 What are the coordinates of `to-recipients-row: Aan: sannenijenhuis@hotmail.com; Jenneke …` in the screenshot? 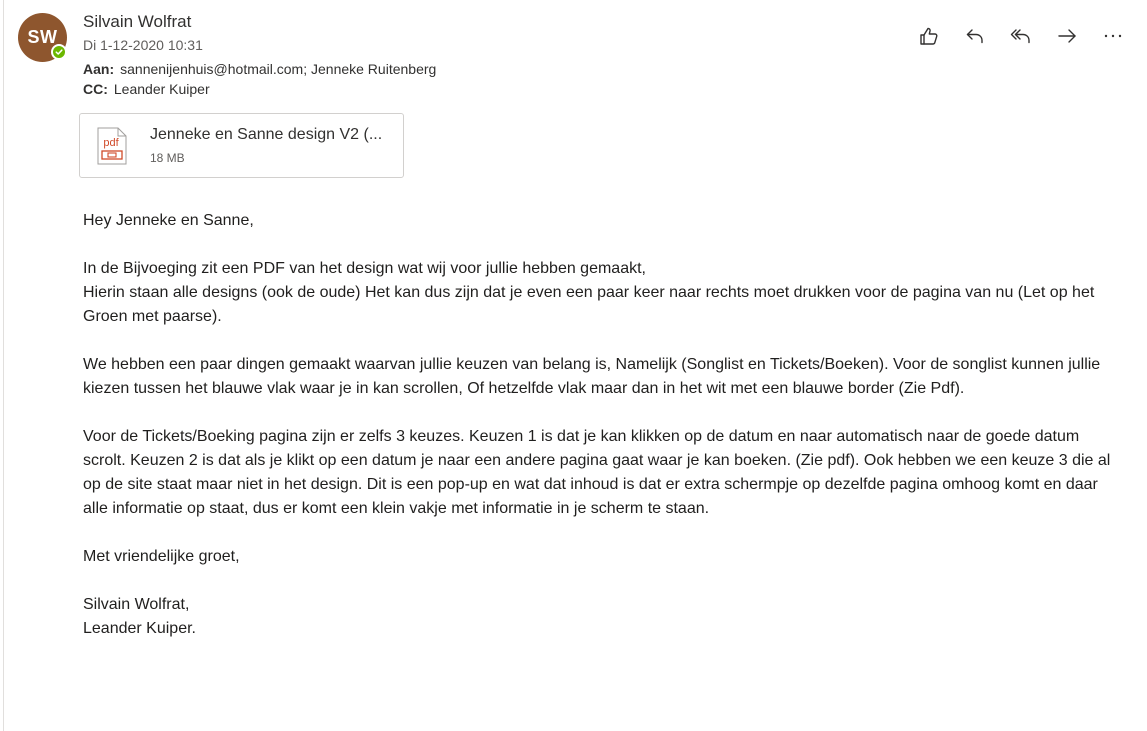 It's located at (259, 69).